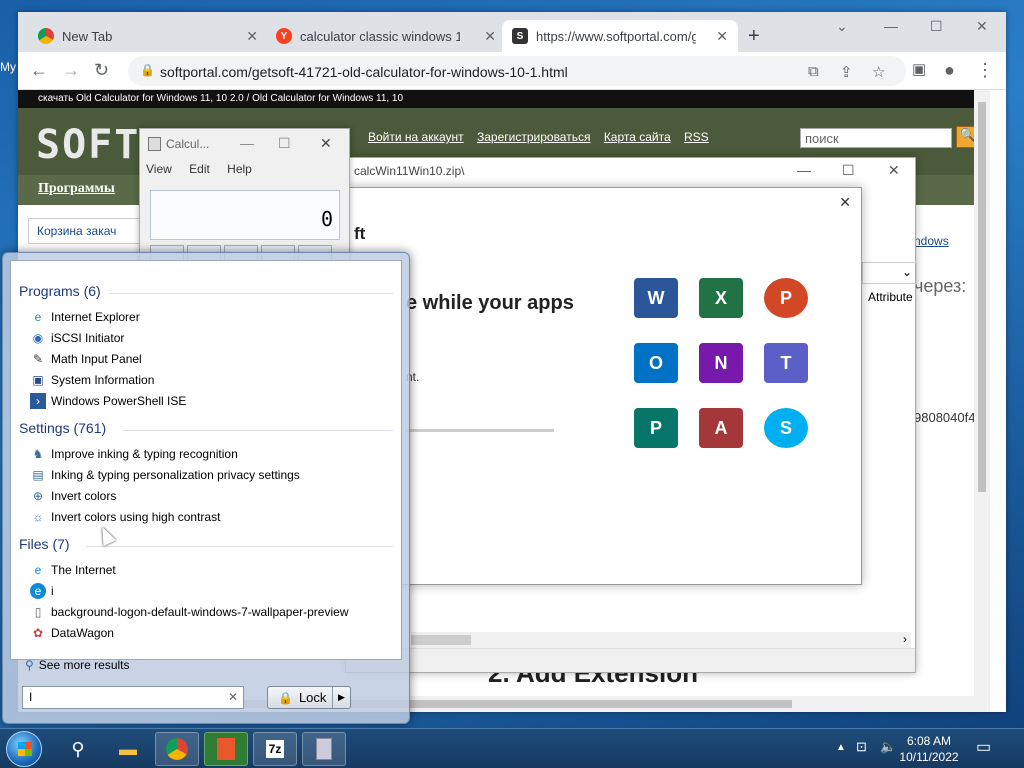 This screenshot has height=768, width=1024. Describe the element at coordinates (661, 640) in the screenshot. I see `horizontal-scrollbar: ›` at that location.